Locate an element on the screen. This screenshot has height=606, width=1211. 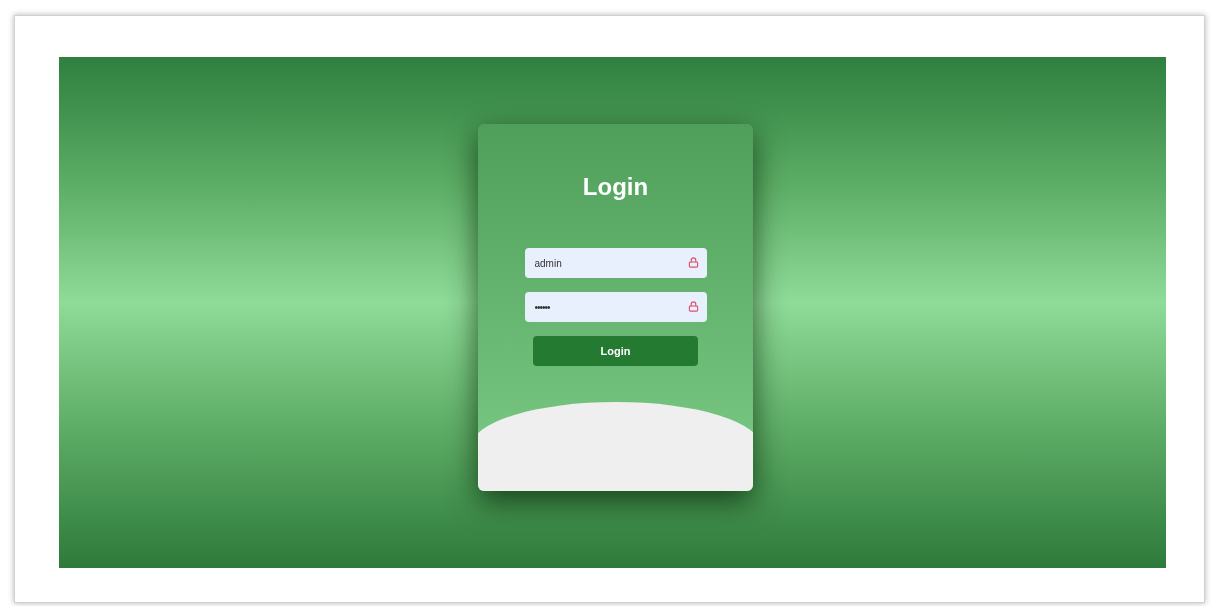
password-field: •••••• is located at coordinates (615, 307).